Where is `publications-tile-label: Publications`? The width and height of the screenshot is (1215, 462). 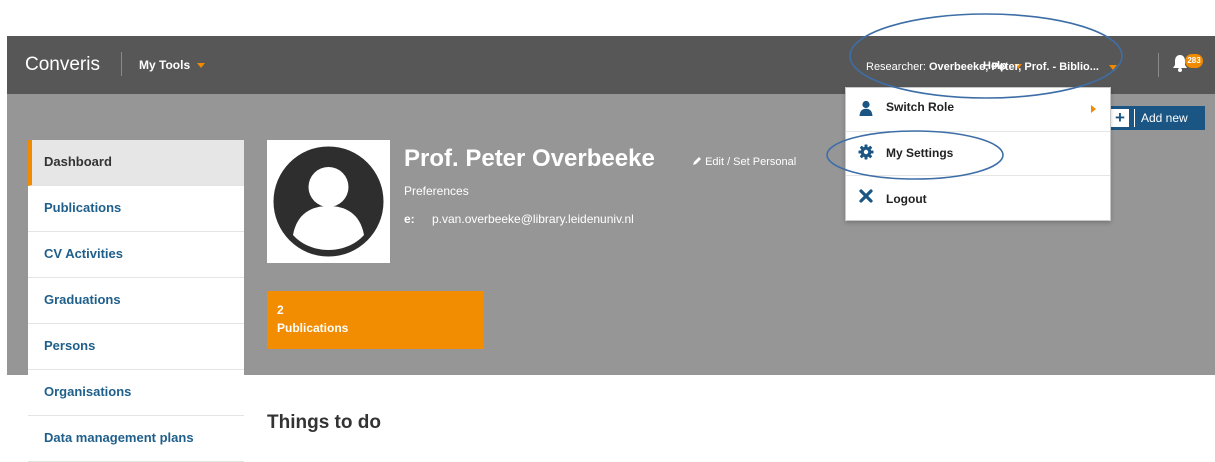 publications-tile-label: Publications is located at coordinates (313, 328).